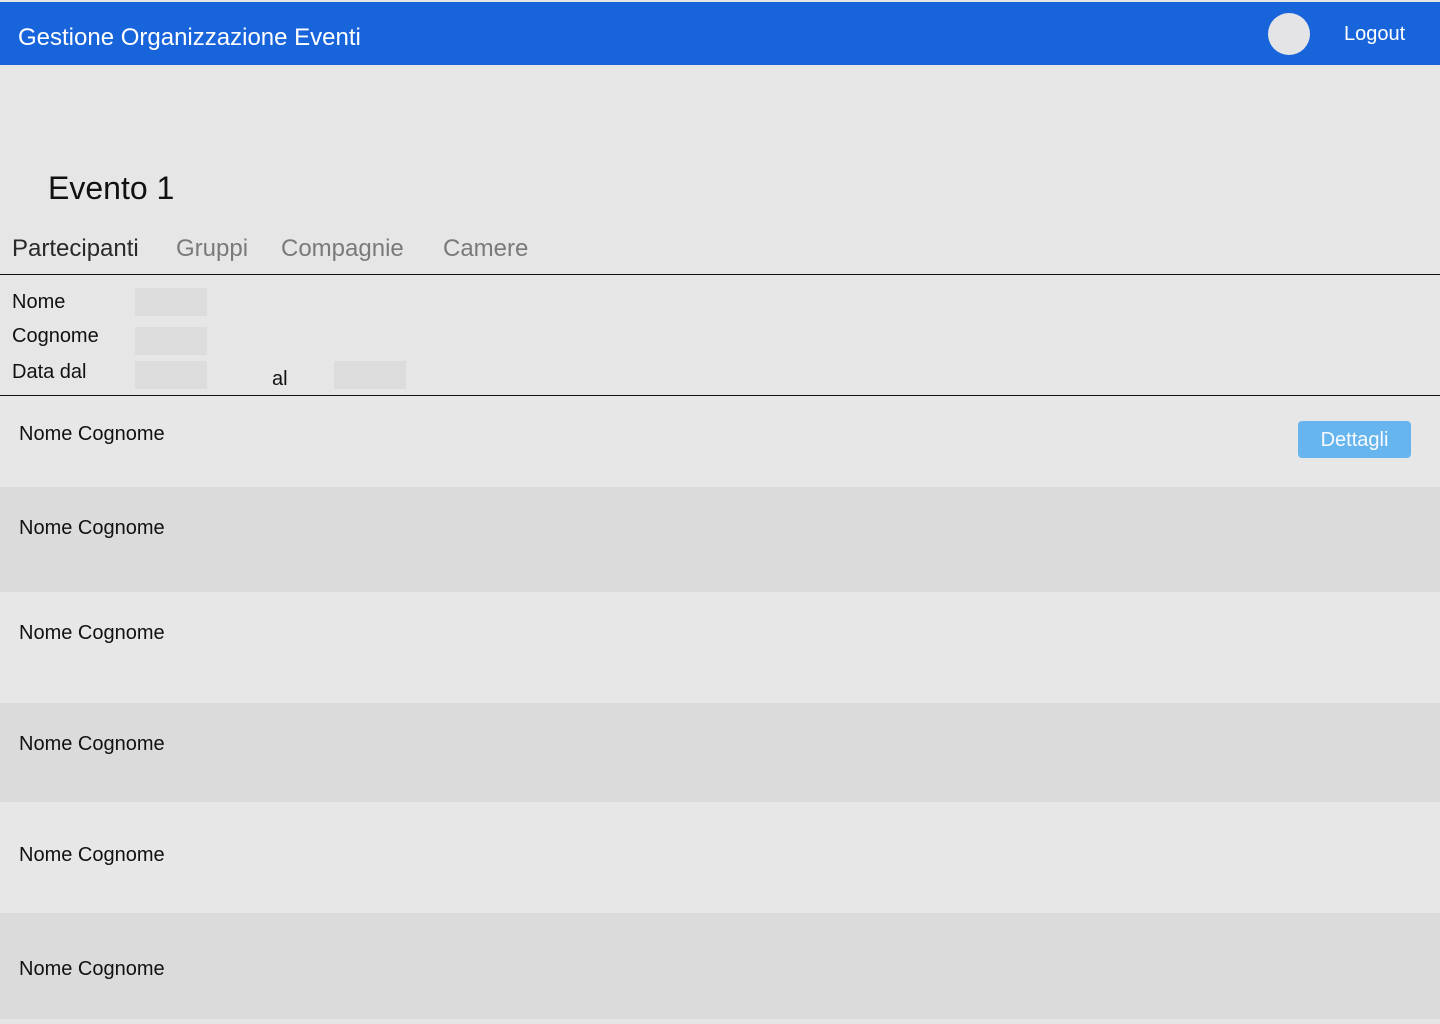 The height and width of the screenshot is (1024, 1440). Describe the element at coordinates (1354, 439) in the screenshot. I see `details-button: Dettagli` at that location.